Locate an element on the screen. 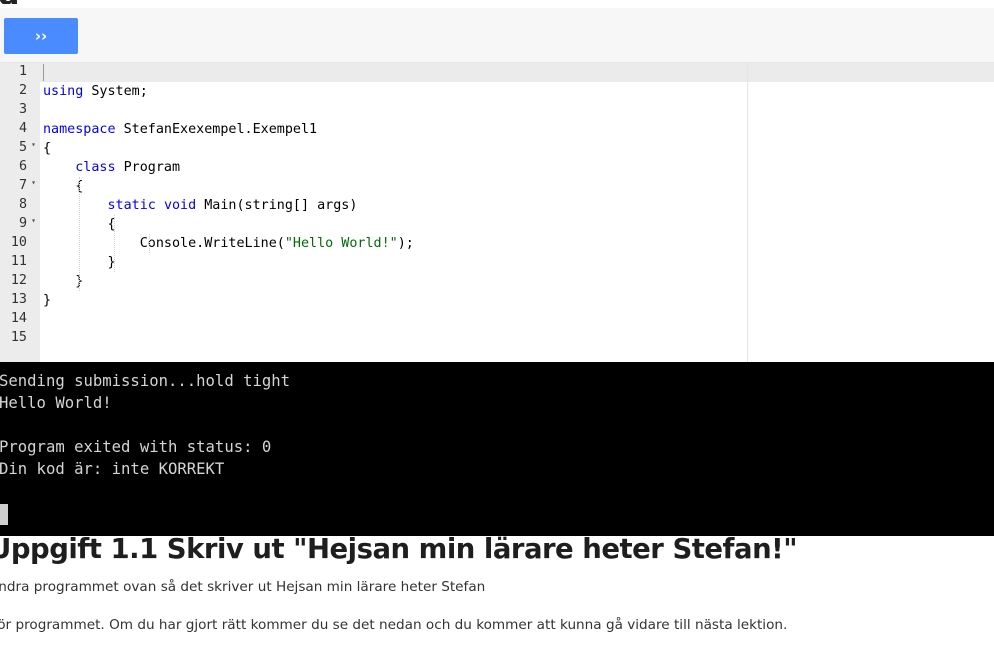 The image size is (994, 663). run-code-button: ›› is located at coordinates (41, 36).